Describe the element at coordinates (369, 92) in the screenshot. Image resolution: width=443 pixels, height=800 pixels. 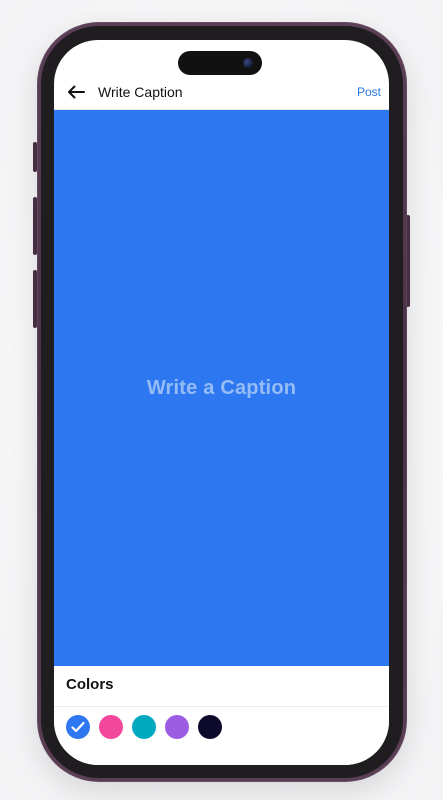
I see `post-button: Post` at that location.